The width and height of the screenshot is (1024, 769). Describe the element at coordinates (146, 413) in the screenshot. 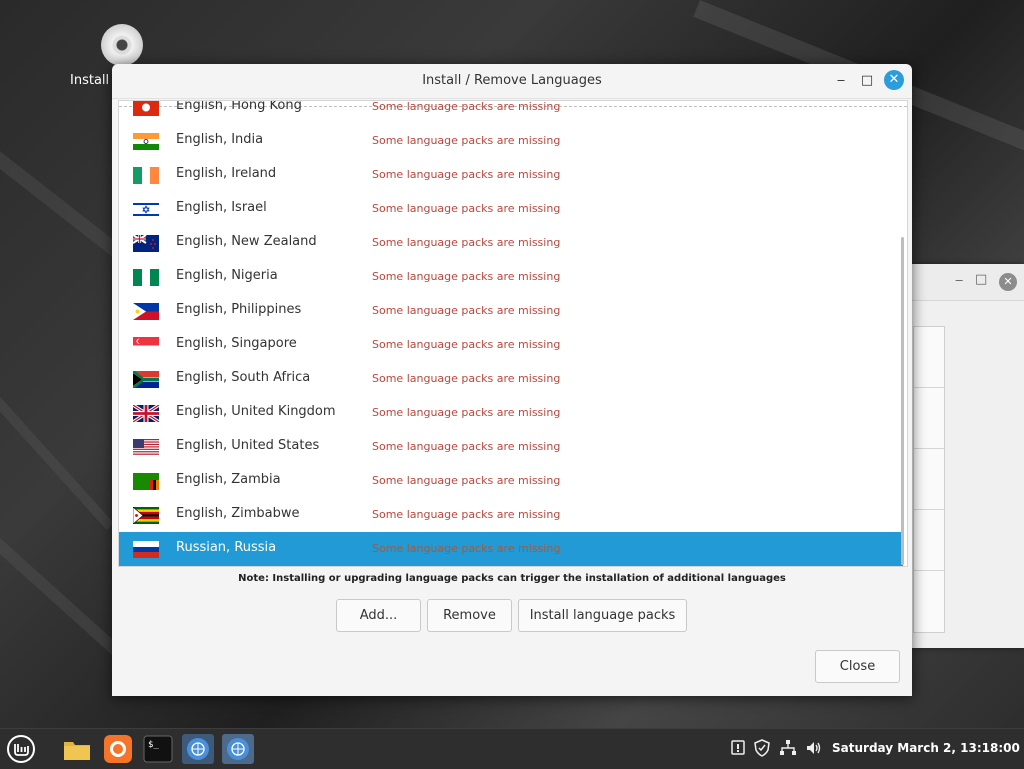

I see `flag-gb-icon` at that location.